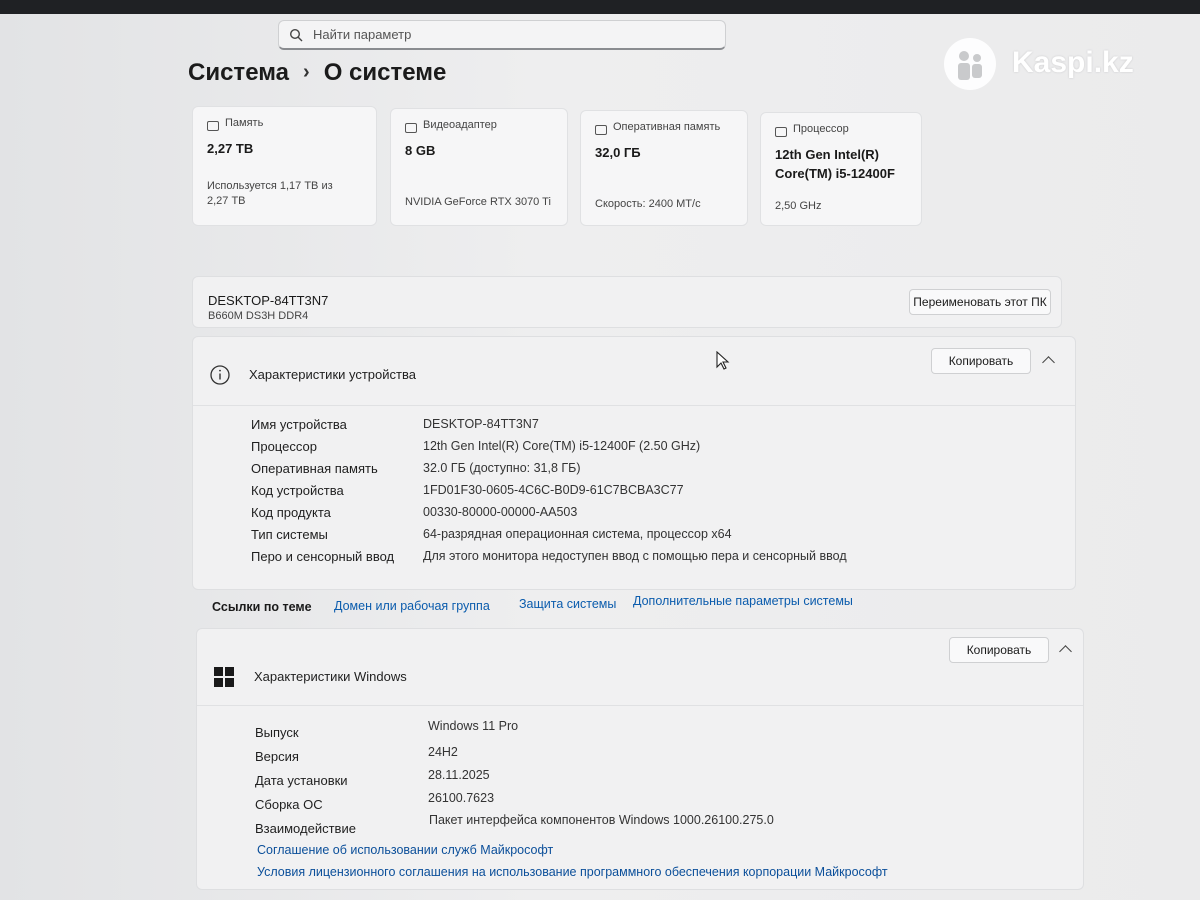  What do you see at coordinates (284, 446) in the screenshot?
I see `spec-label: Процессор` at bounding box center [284, 446].